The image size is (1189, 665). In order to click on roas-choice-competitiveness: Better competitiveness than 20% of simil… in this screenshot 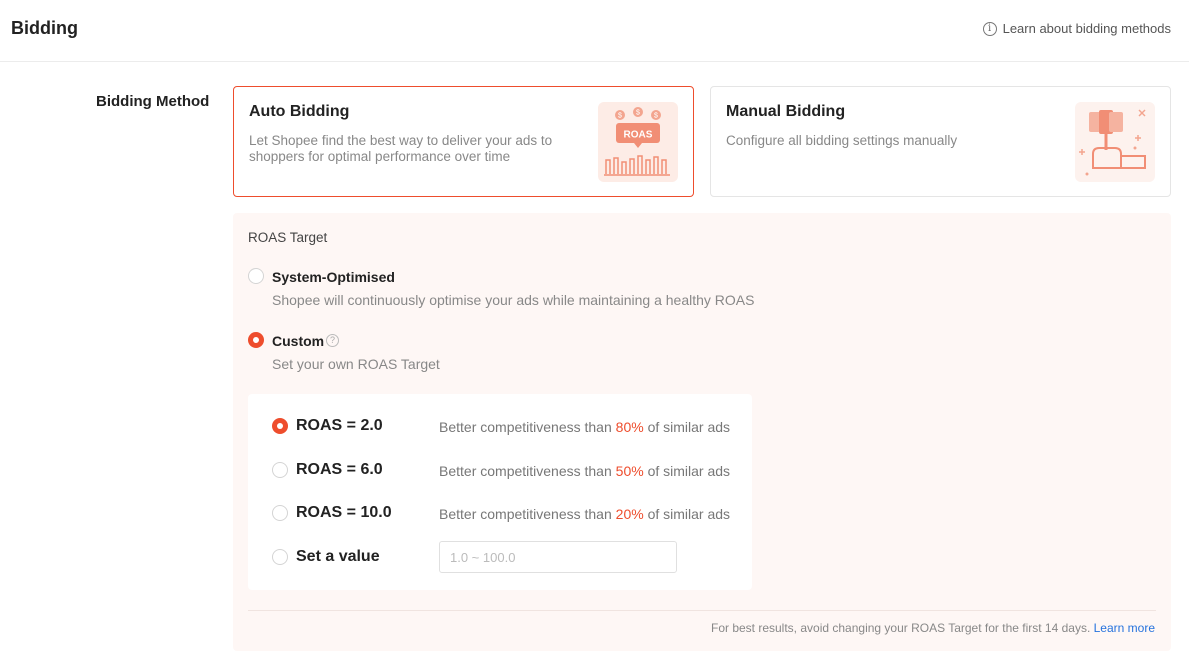, I will do `click(585, 514)`.